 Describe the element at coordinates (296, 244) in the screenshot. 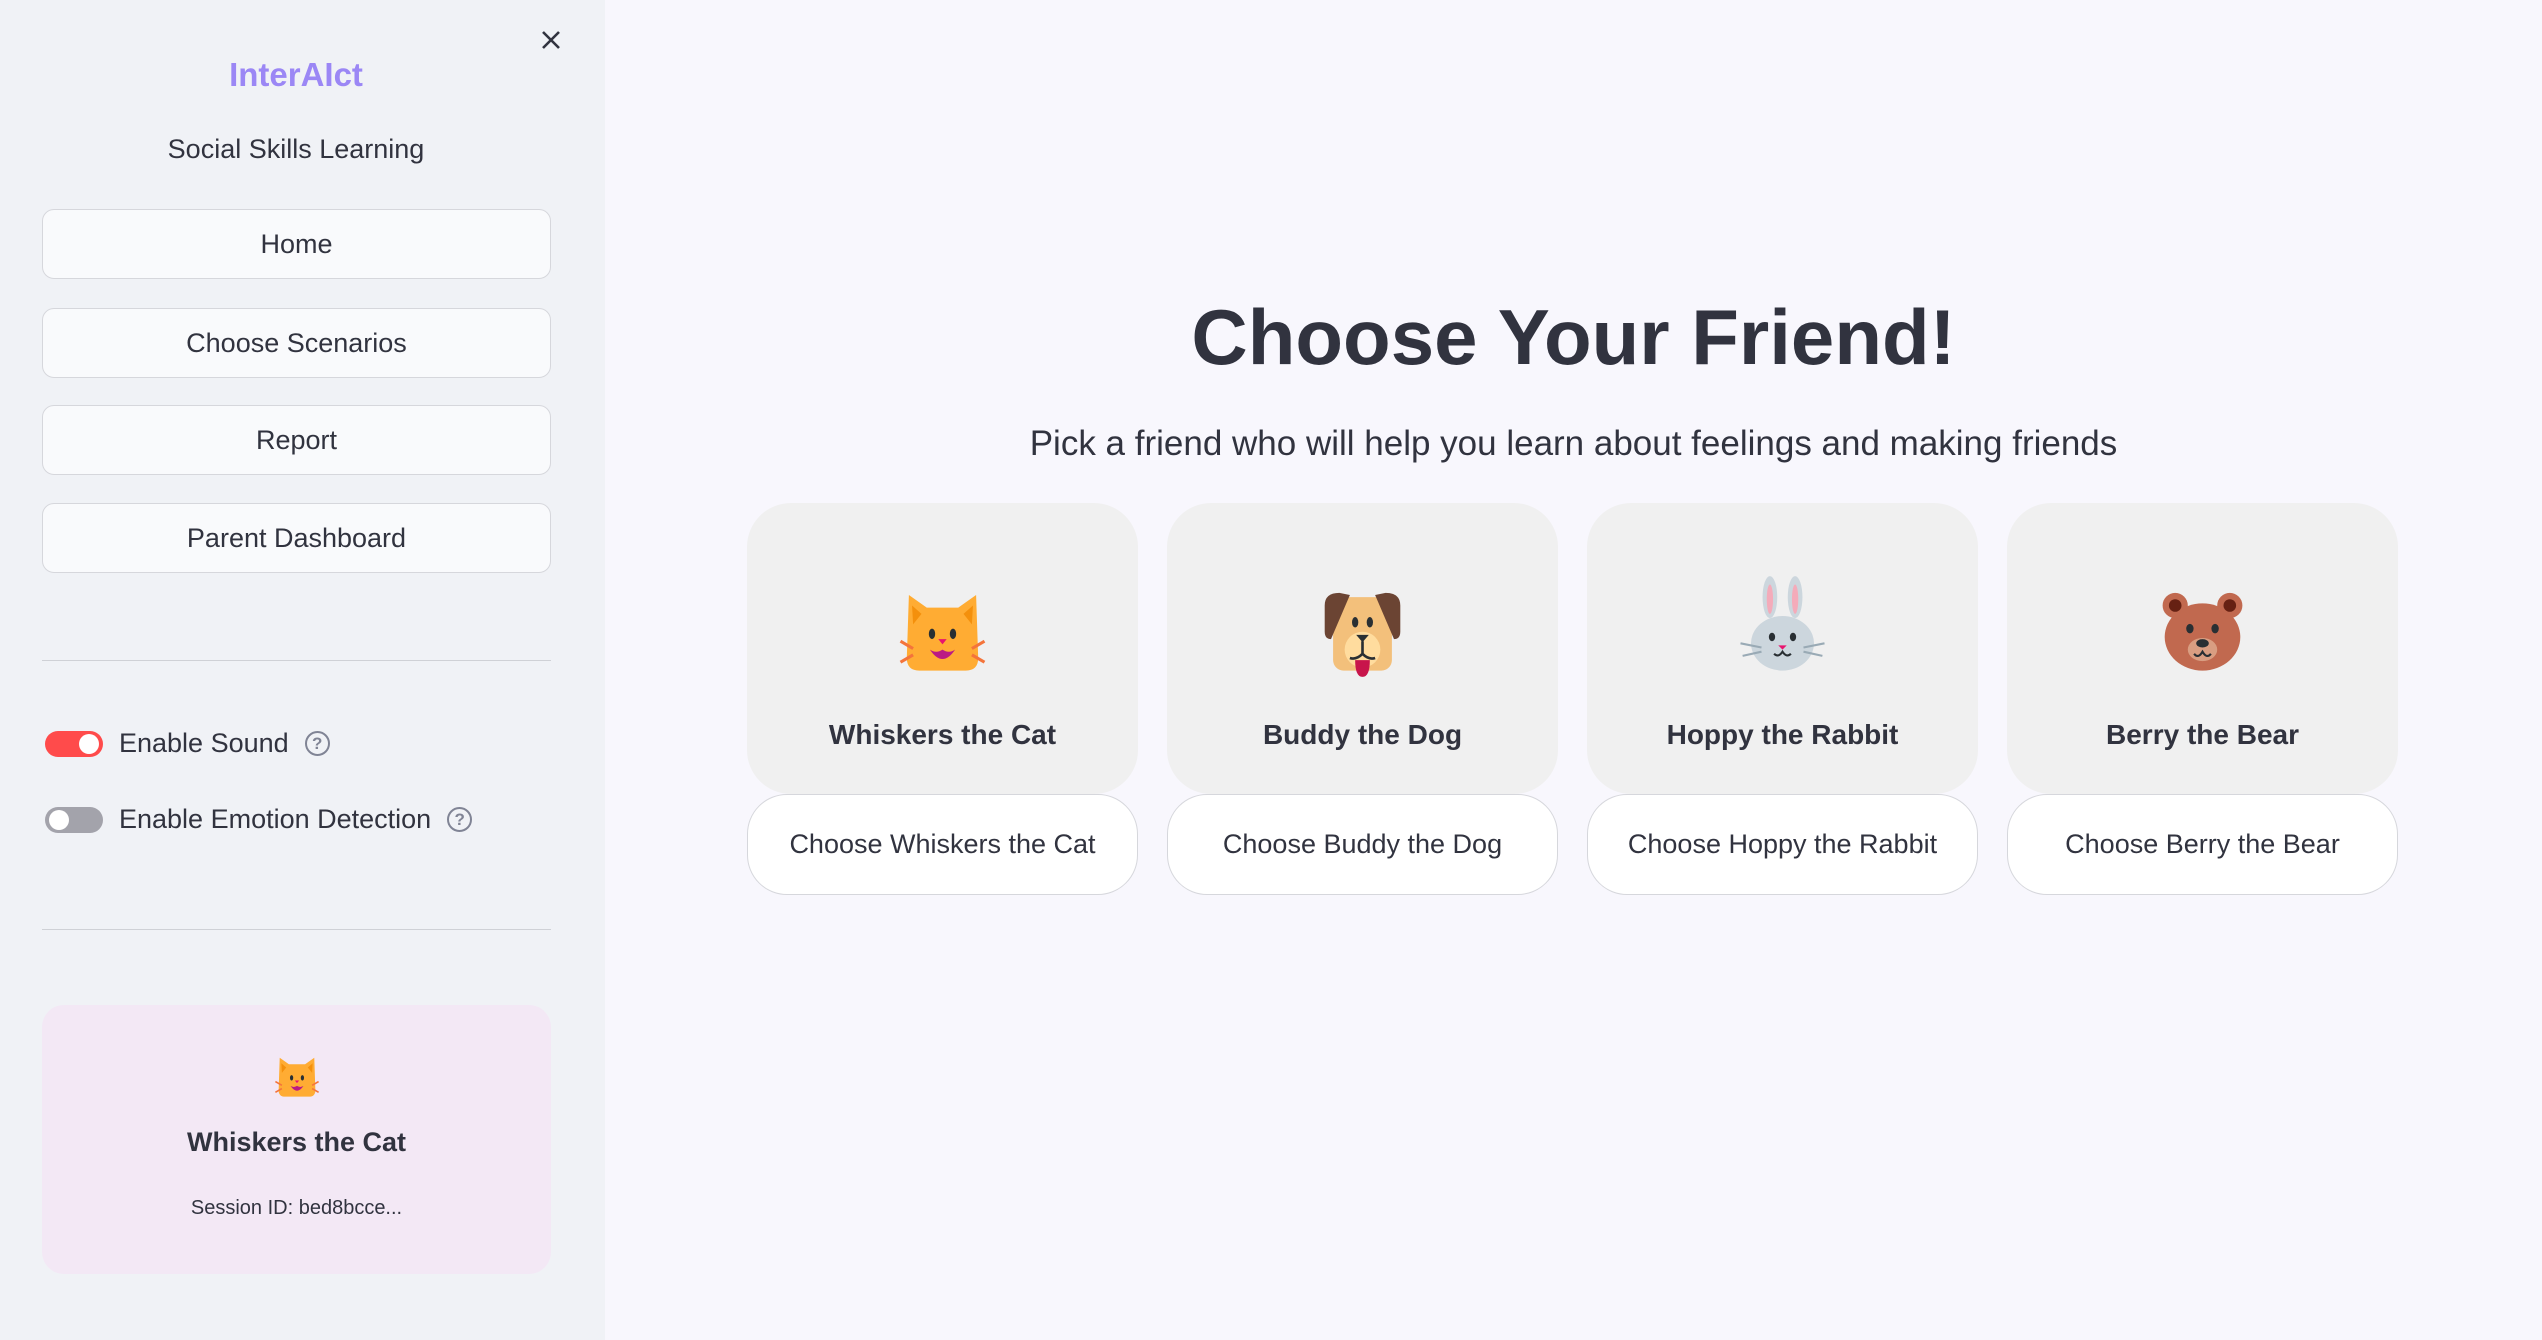

I see `home-button: Home` at that location.